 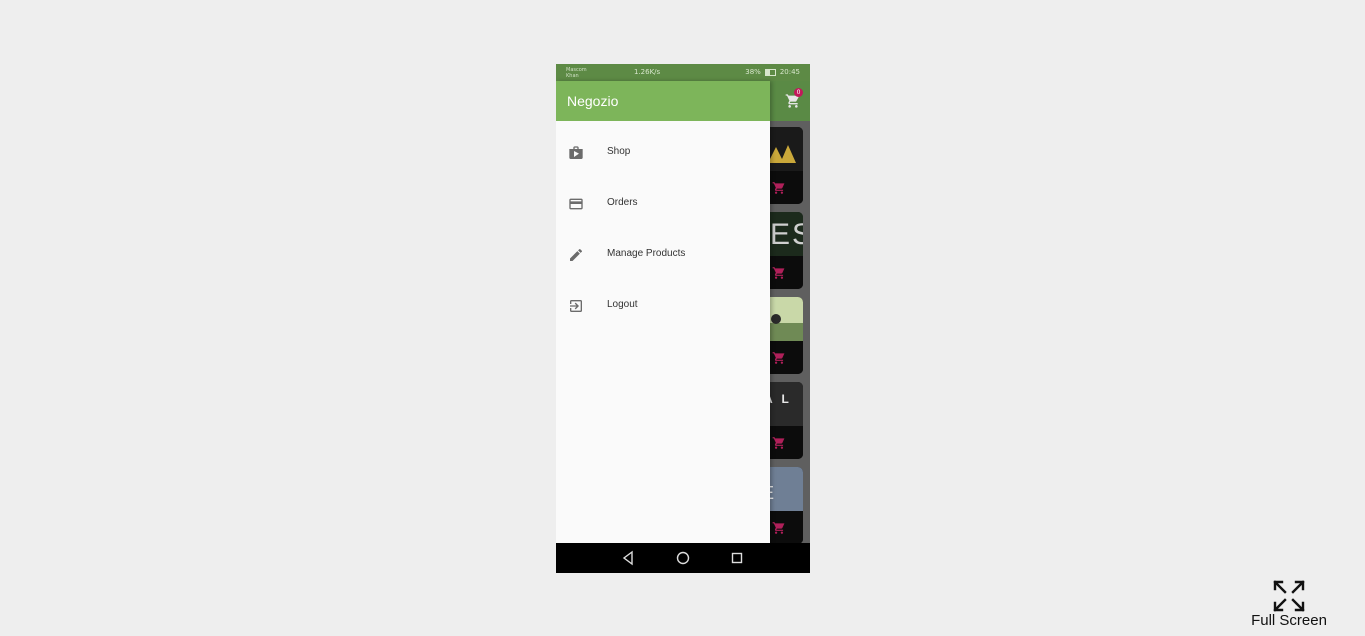 I want to click on menu-label-logout: Logout, so click(x=622, y=304).